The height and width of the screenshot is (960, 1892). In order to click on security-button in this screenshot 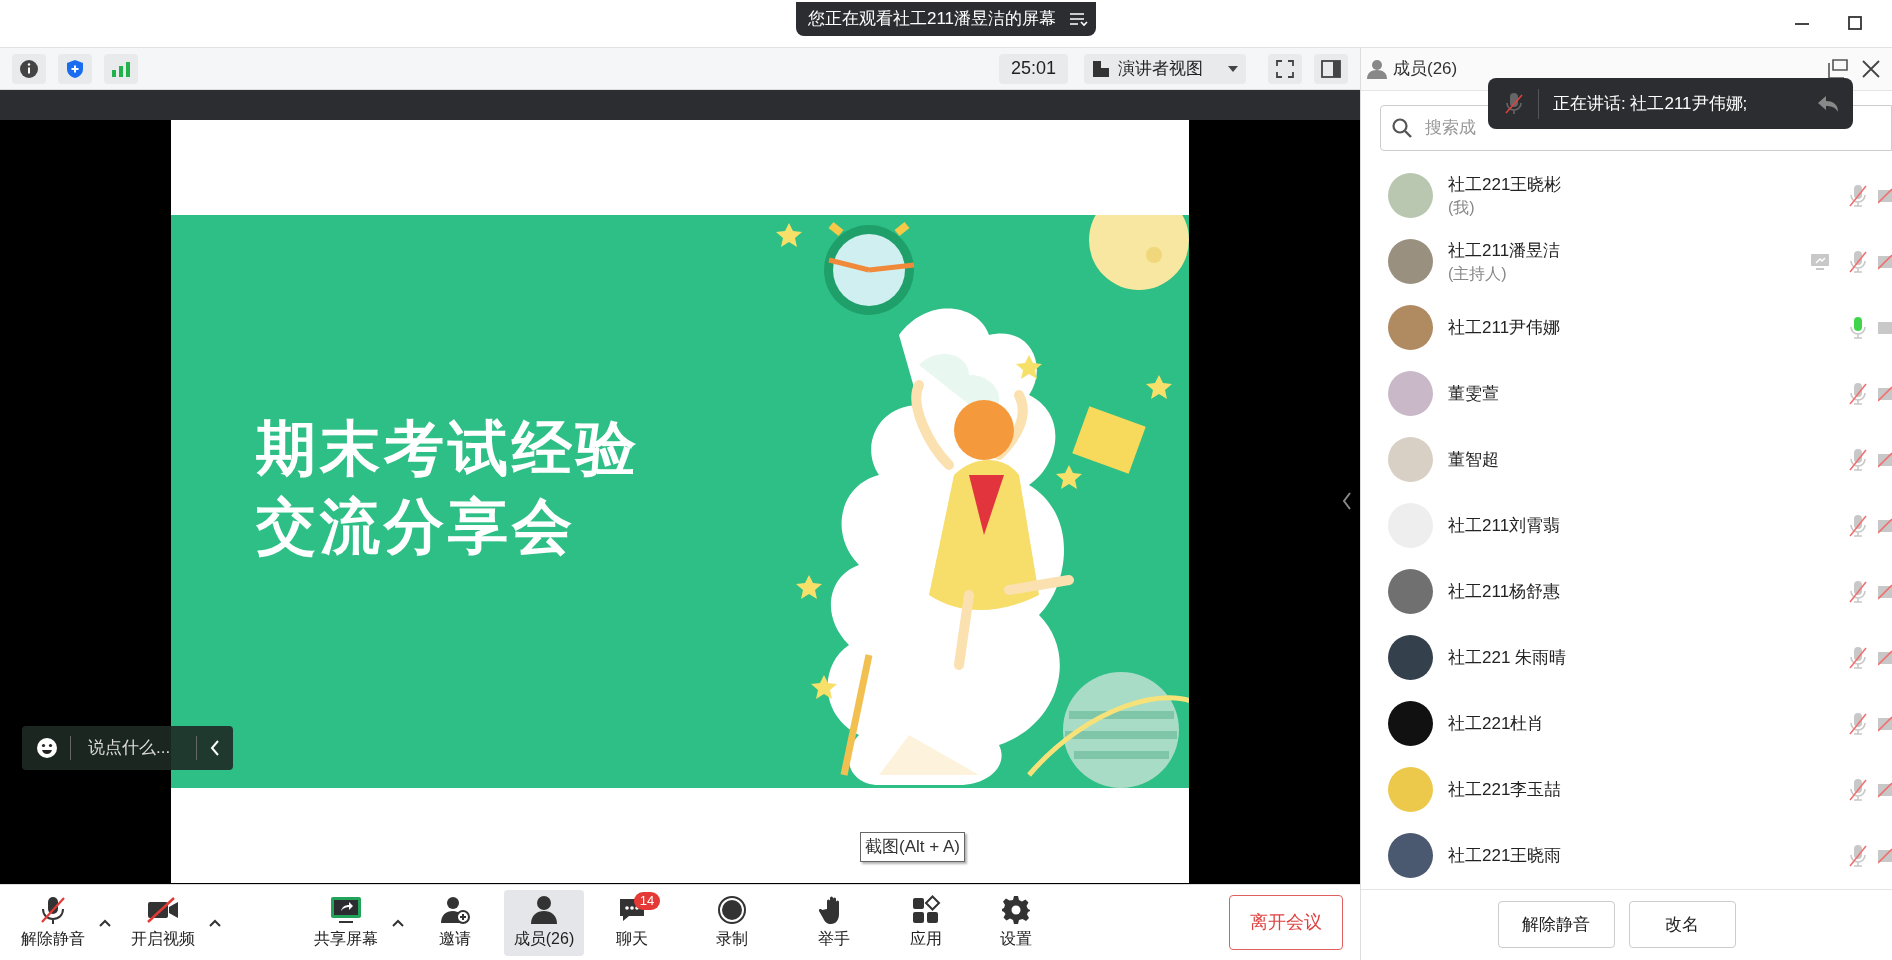, I will do `click(75, 68)`.